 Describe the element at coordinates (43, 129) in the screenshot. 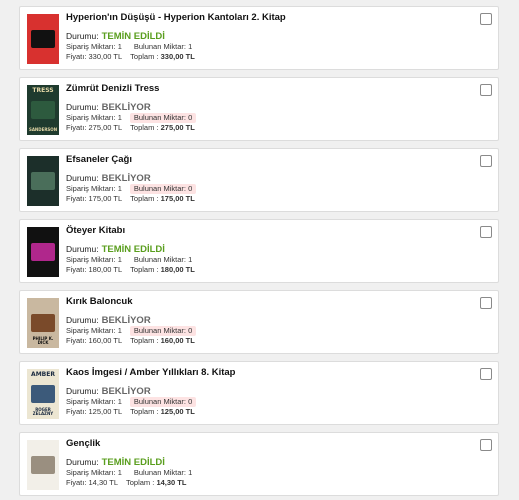

I see `book-cover-author-text: SANDERSON` at that location.